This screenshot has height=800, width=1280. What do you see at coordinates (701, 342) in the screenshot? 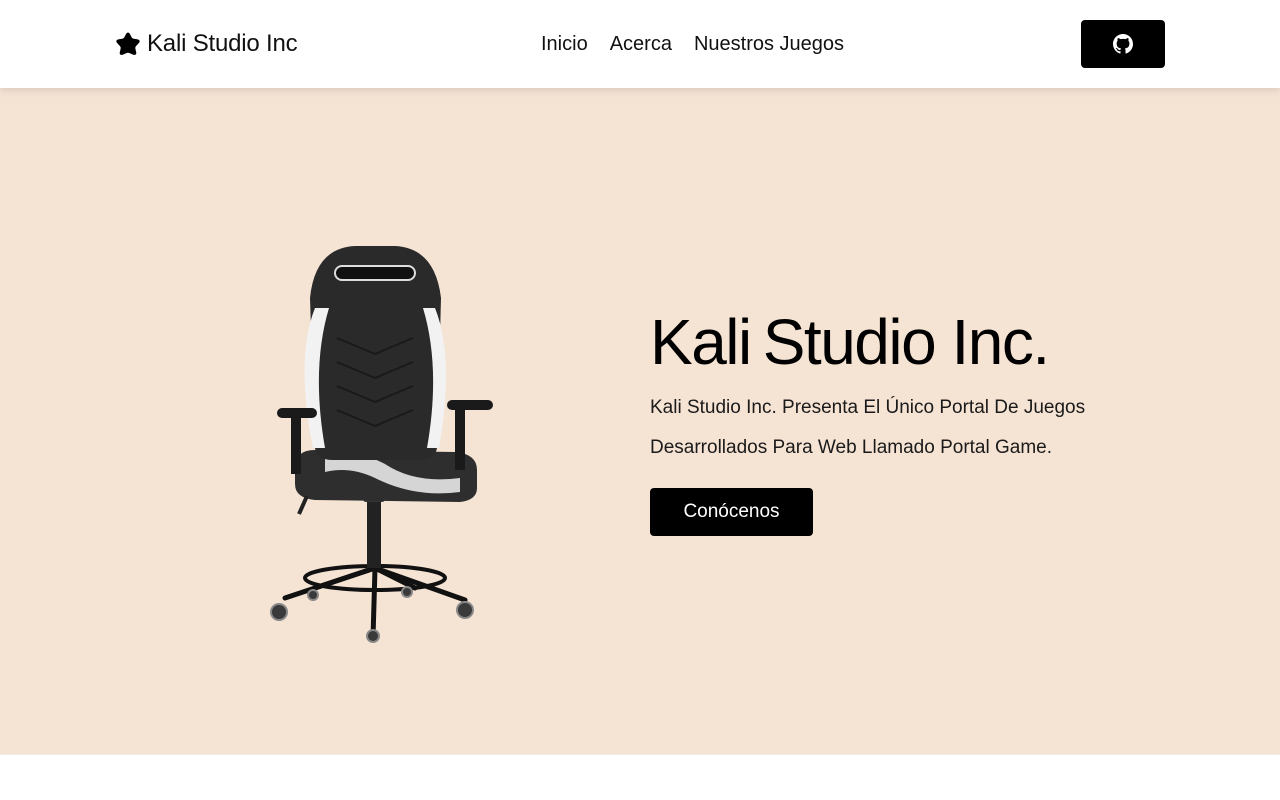
I see `hero-title-highlight: Kali` at bounding box center [701, 342].